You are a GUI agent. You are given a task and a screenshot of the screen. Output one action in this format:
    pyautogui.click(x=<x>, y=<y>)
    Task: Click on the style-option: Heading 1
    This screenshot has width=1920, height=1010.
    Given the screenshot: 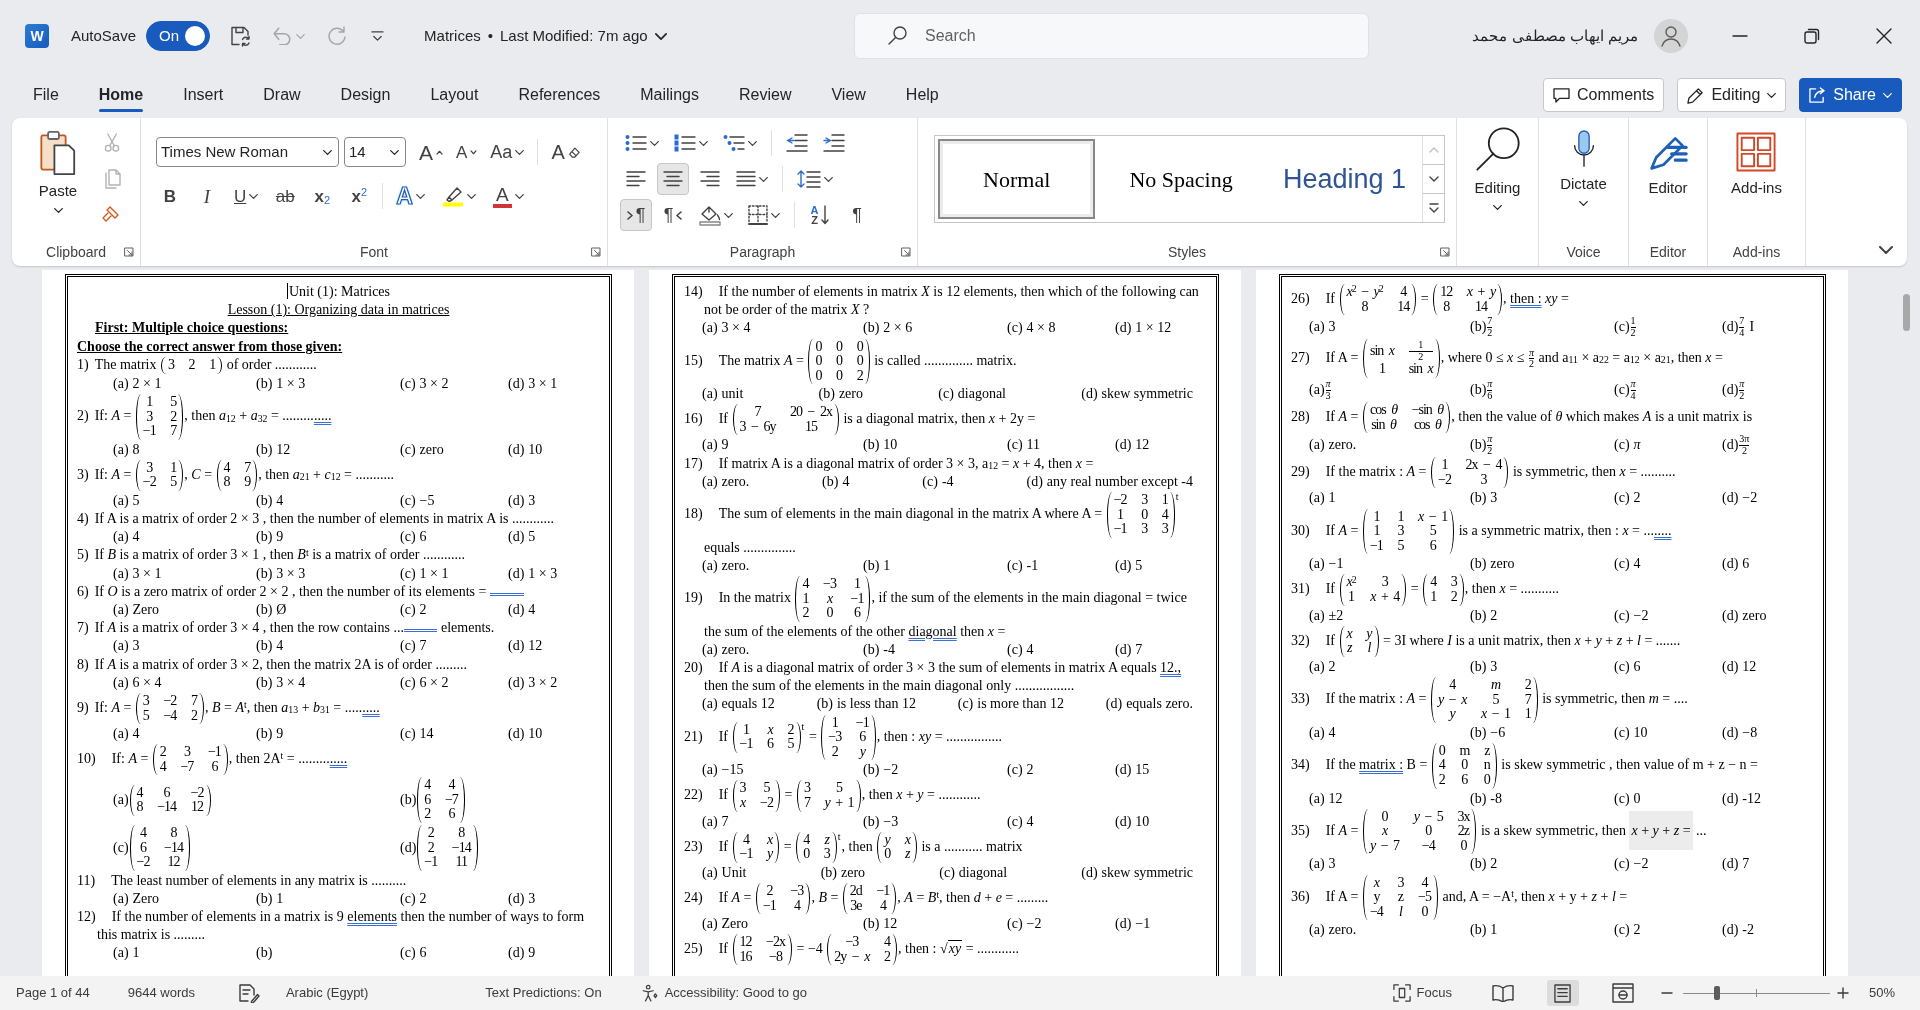 What is the action you would take?
    pyautogui.click(x=1344, y=179)
    